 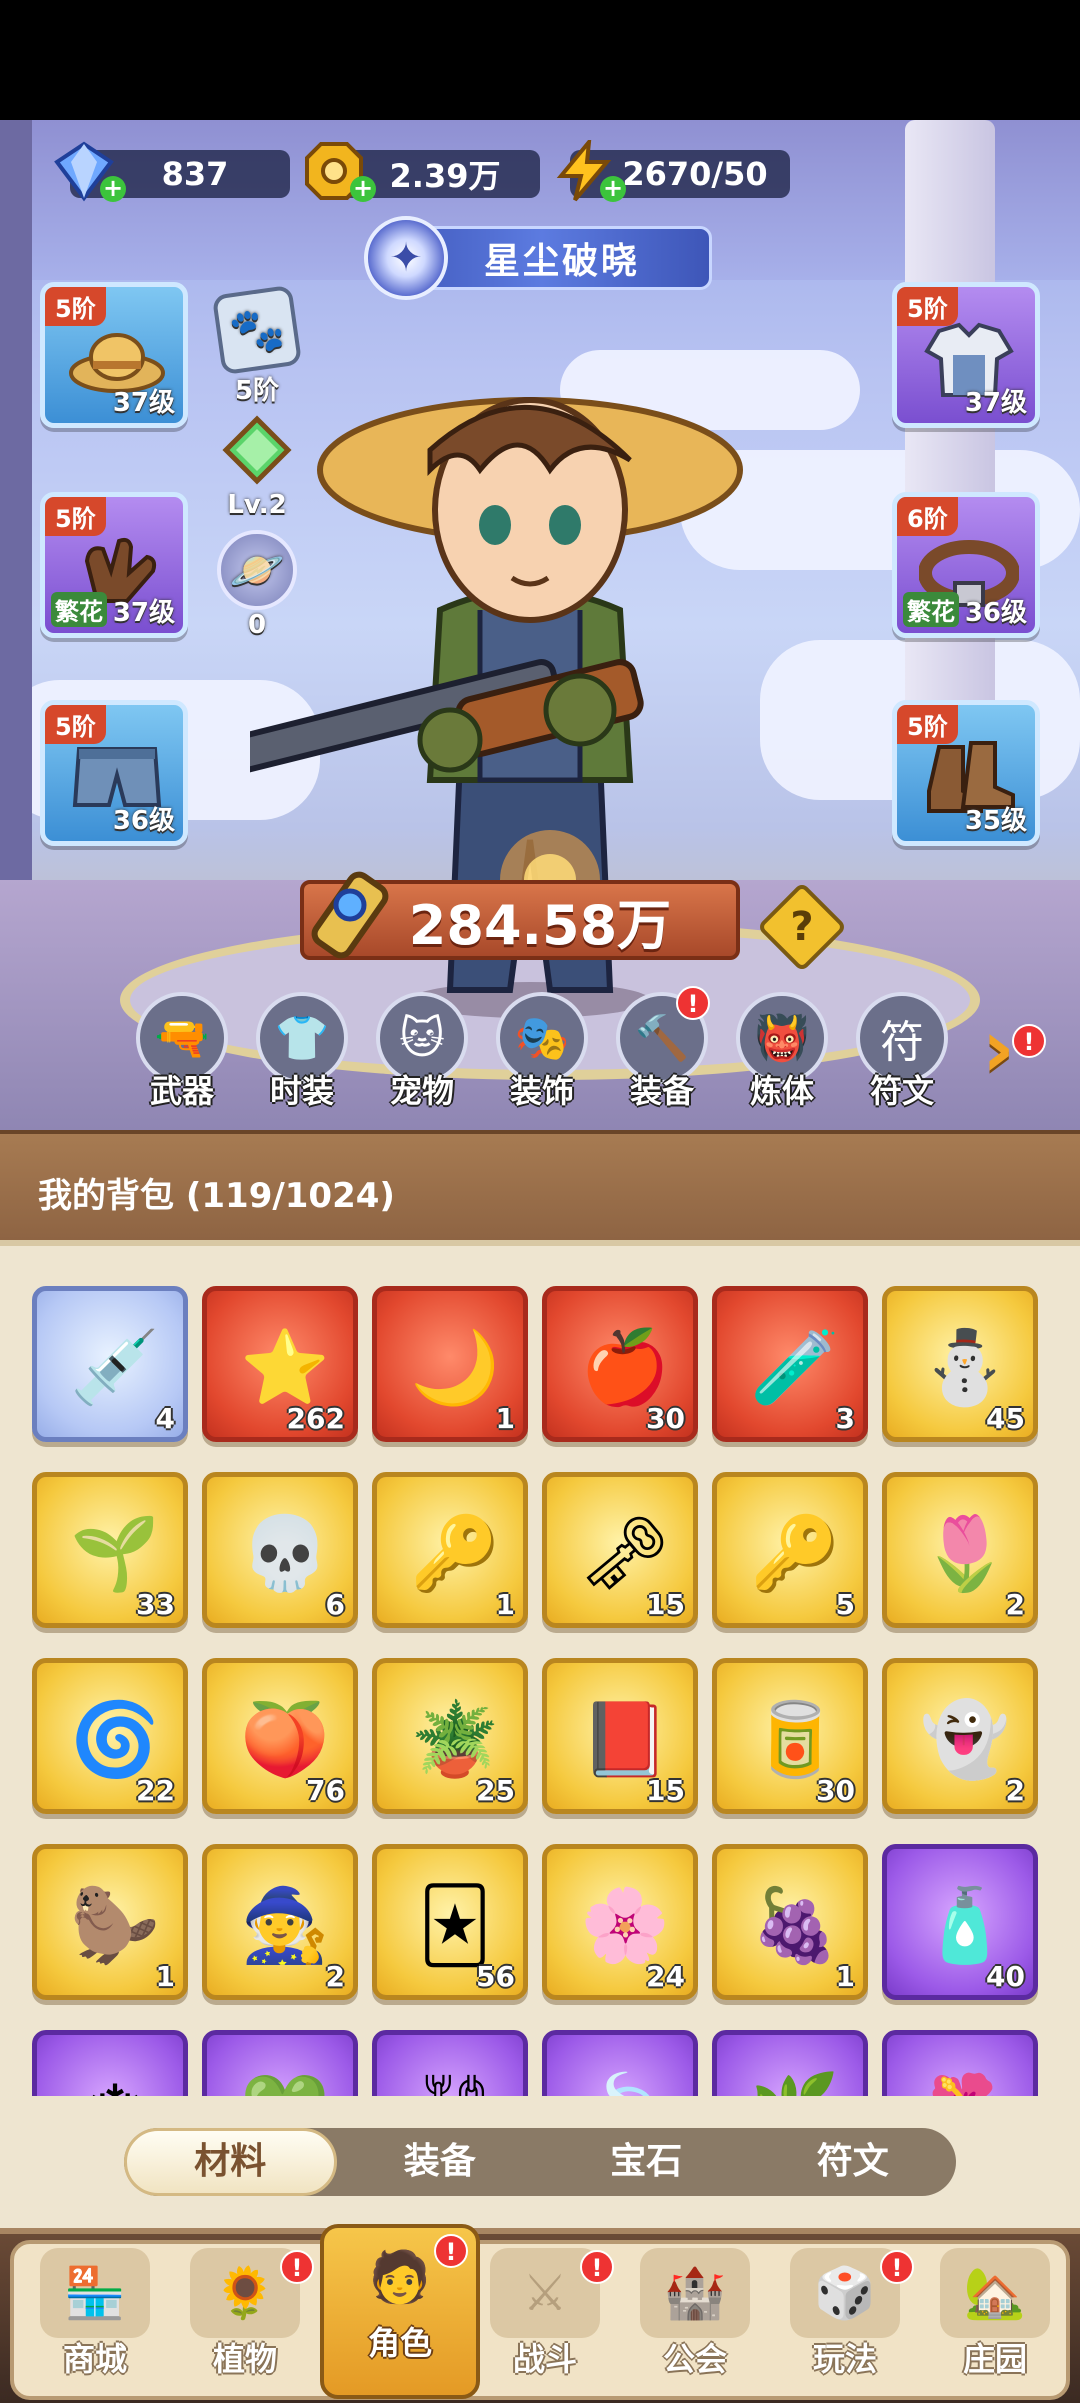 What do you see at coordinates (620, 1364) in the screenshot?
I see `inventory-item: 🍎 30` at bounding box center [620, 1364].